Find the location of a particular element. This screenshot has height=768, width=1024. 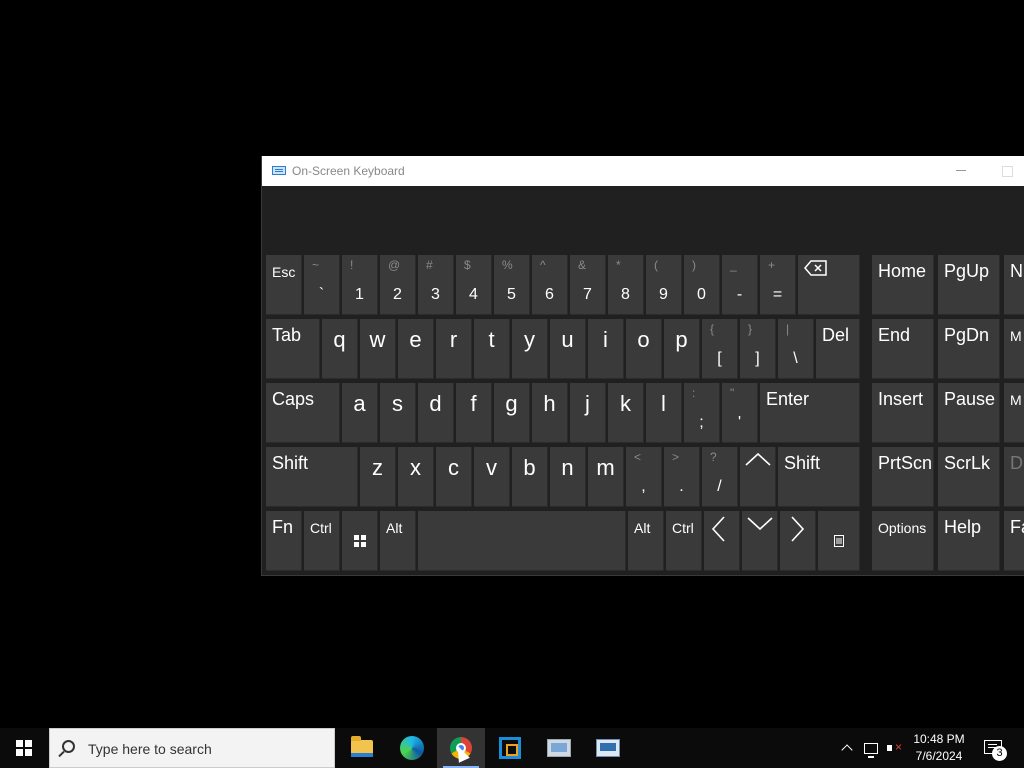

key-period: >. is located at coordinates (682, 477).